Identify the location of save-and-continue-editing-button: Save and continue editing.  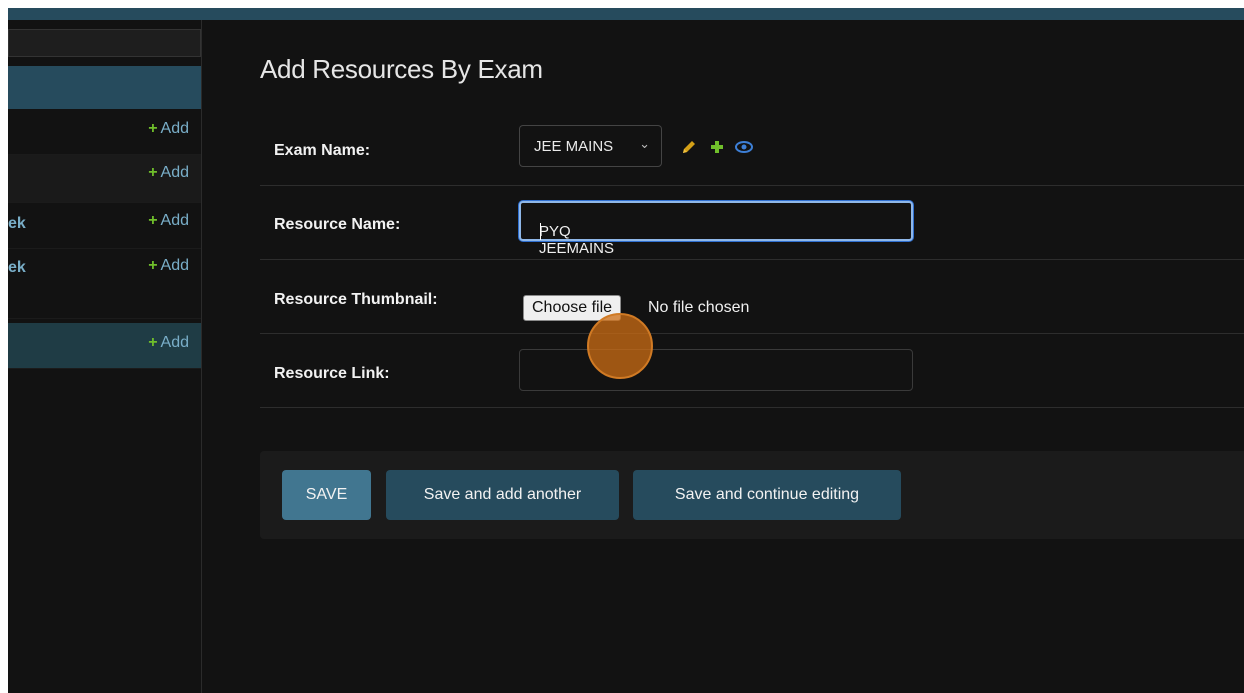
(767, 495).